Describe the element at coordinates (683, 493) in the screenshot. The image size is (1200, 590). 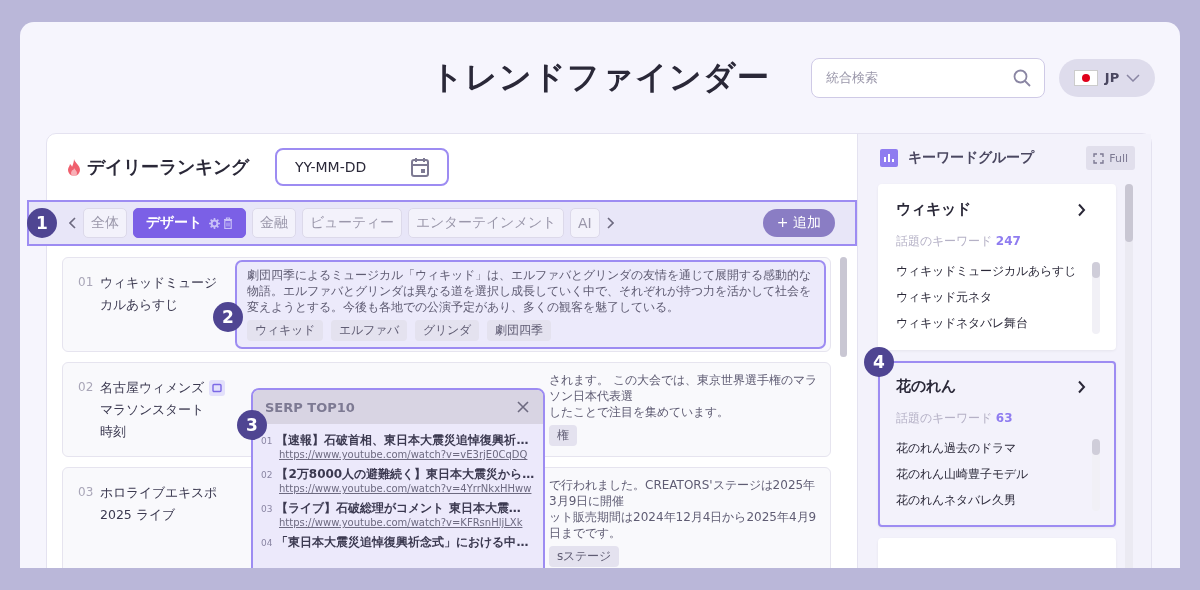
I see `summary-text: で行われました。CREATORS'ステージは2025年3月9日に開催` at that location.